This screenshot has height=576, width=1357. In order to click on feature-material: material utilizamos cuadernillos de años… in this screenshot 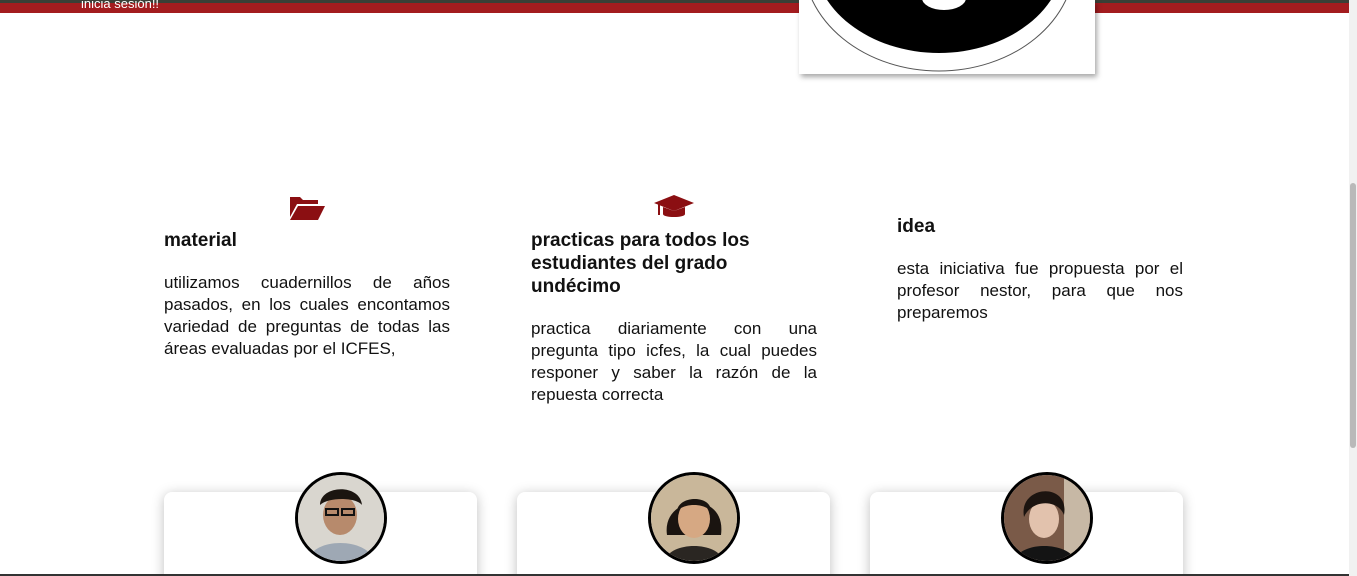, I will do `click(307, 276)`.